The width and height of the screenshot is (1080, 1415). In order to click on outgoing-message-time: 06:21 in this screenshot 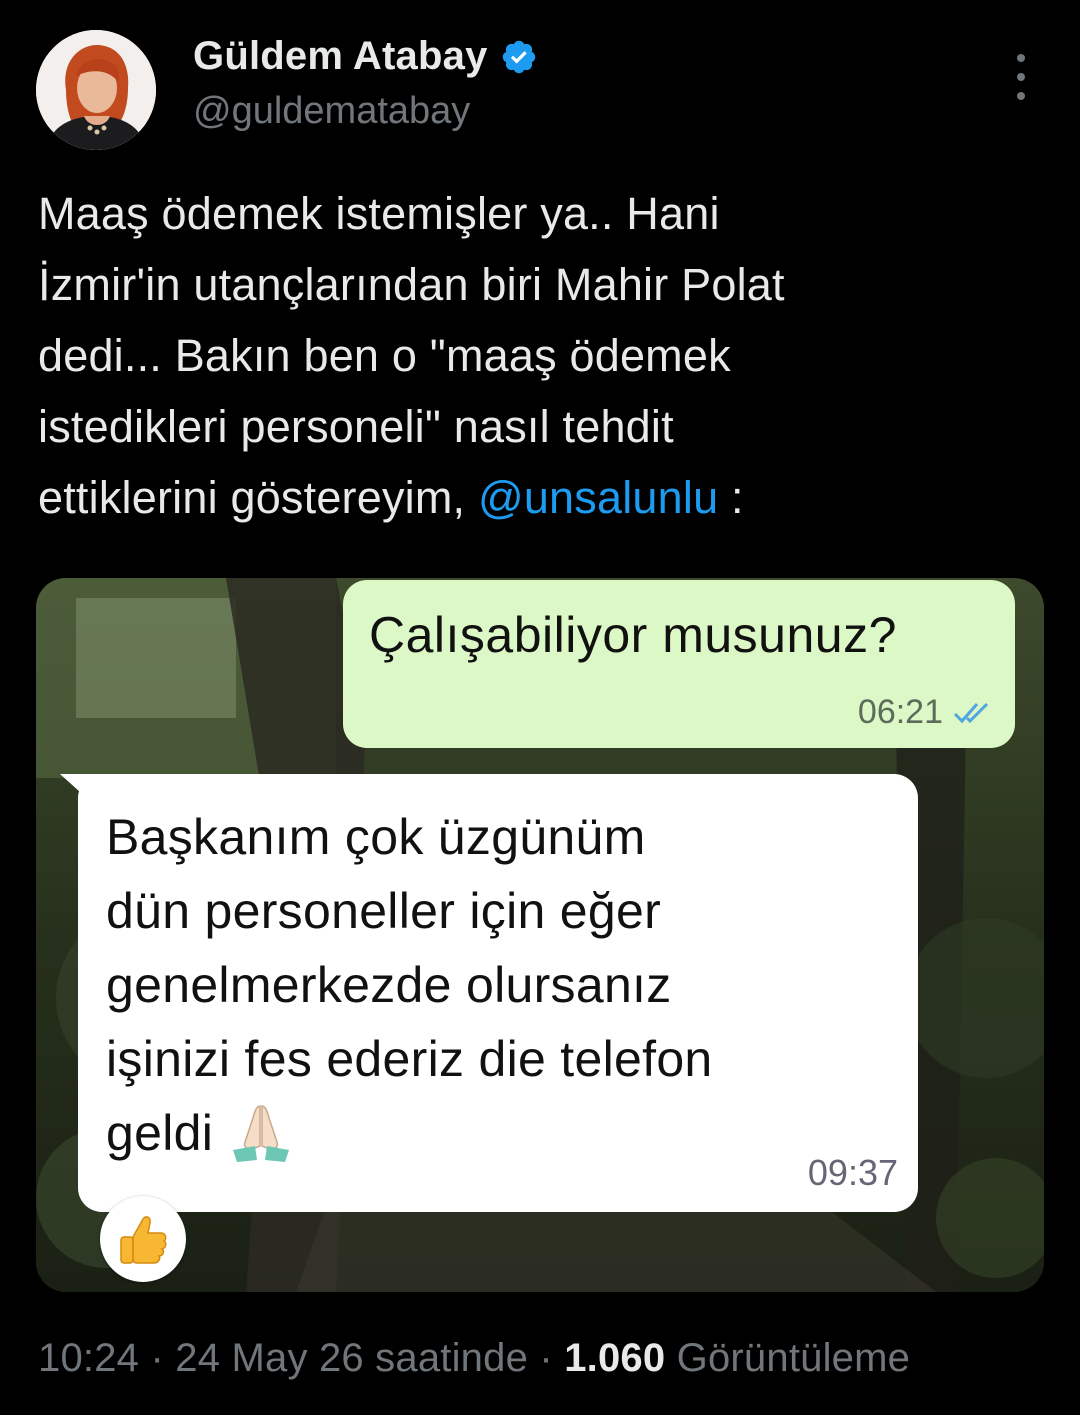, I will do `click(900, 712)`.